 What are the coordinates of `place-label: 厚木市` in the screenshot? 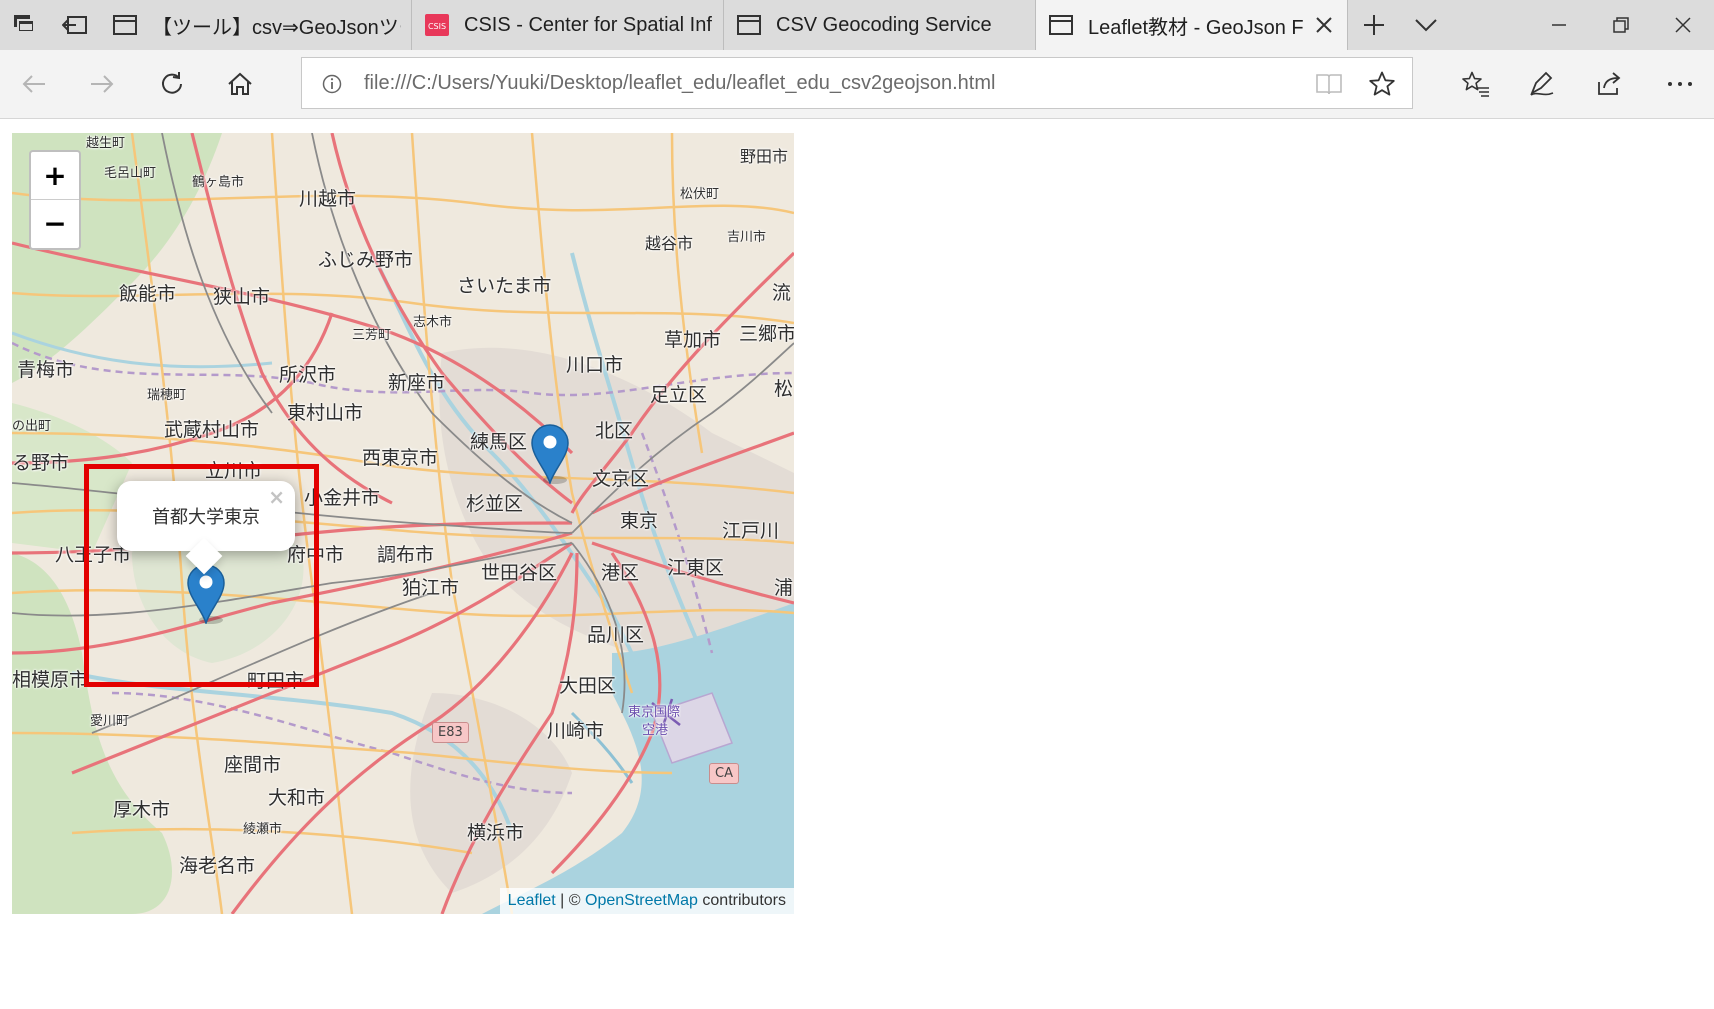 It's located at (142, 810).